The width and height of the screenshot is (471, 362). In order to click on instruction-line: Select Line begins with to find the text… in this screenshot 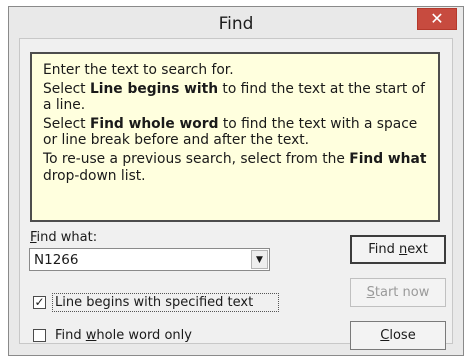, I will do `click(234, 97)`.